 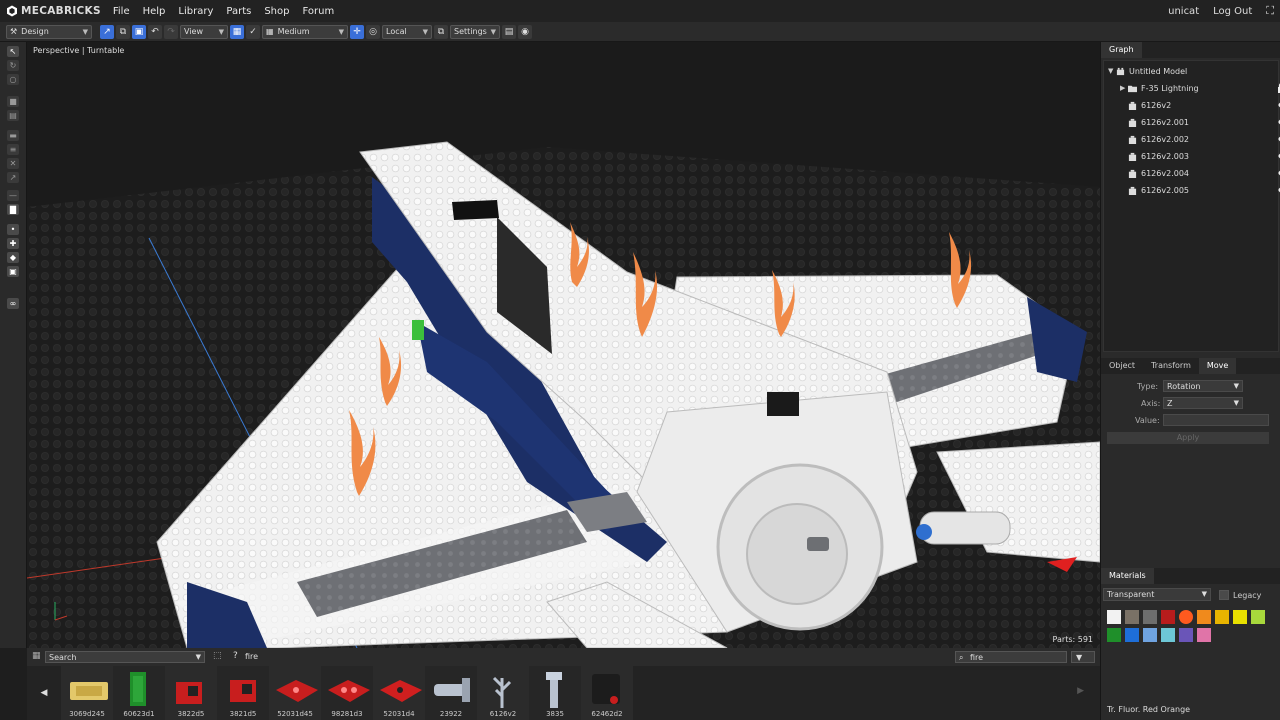 I want to click on cursor-icon: ↖, so click(x=13, y=51).